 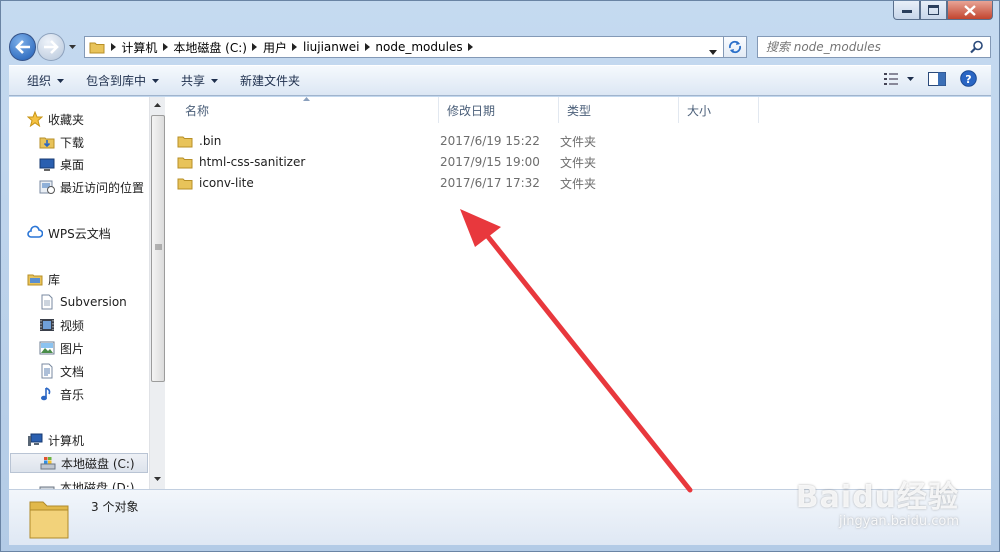 I want to click on column-header-type: 类型, so click(x=619, y=110).